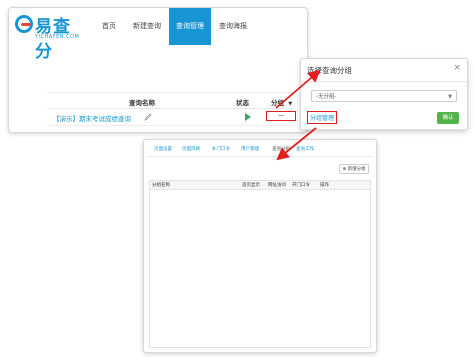 The width and height of the screenshot is (474, 359). What do you see at coordinates (298, 115) in the screenshot?
I see `annotation-arrows` at bounding box center [298, 115].